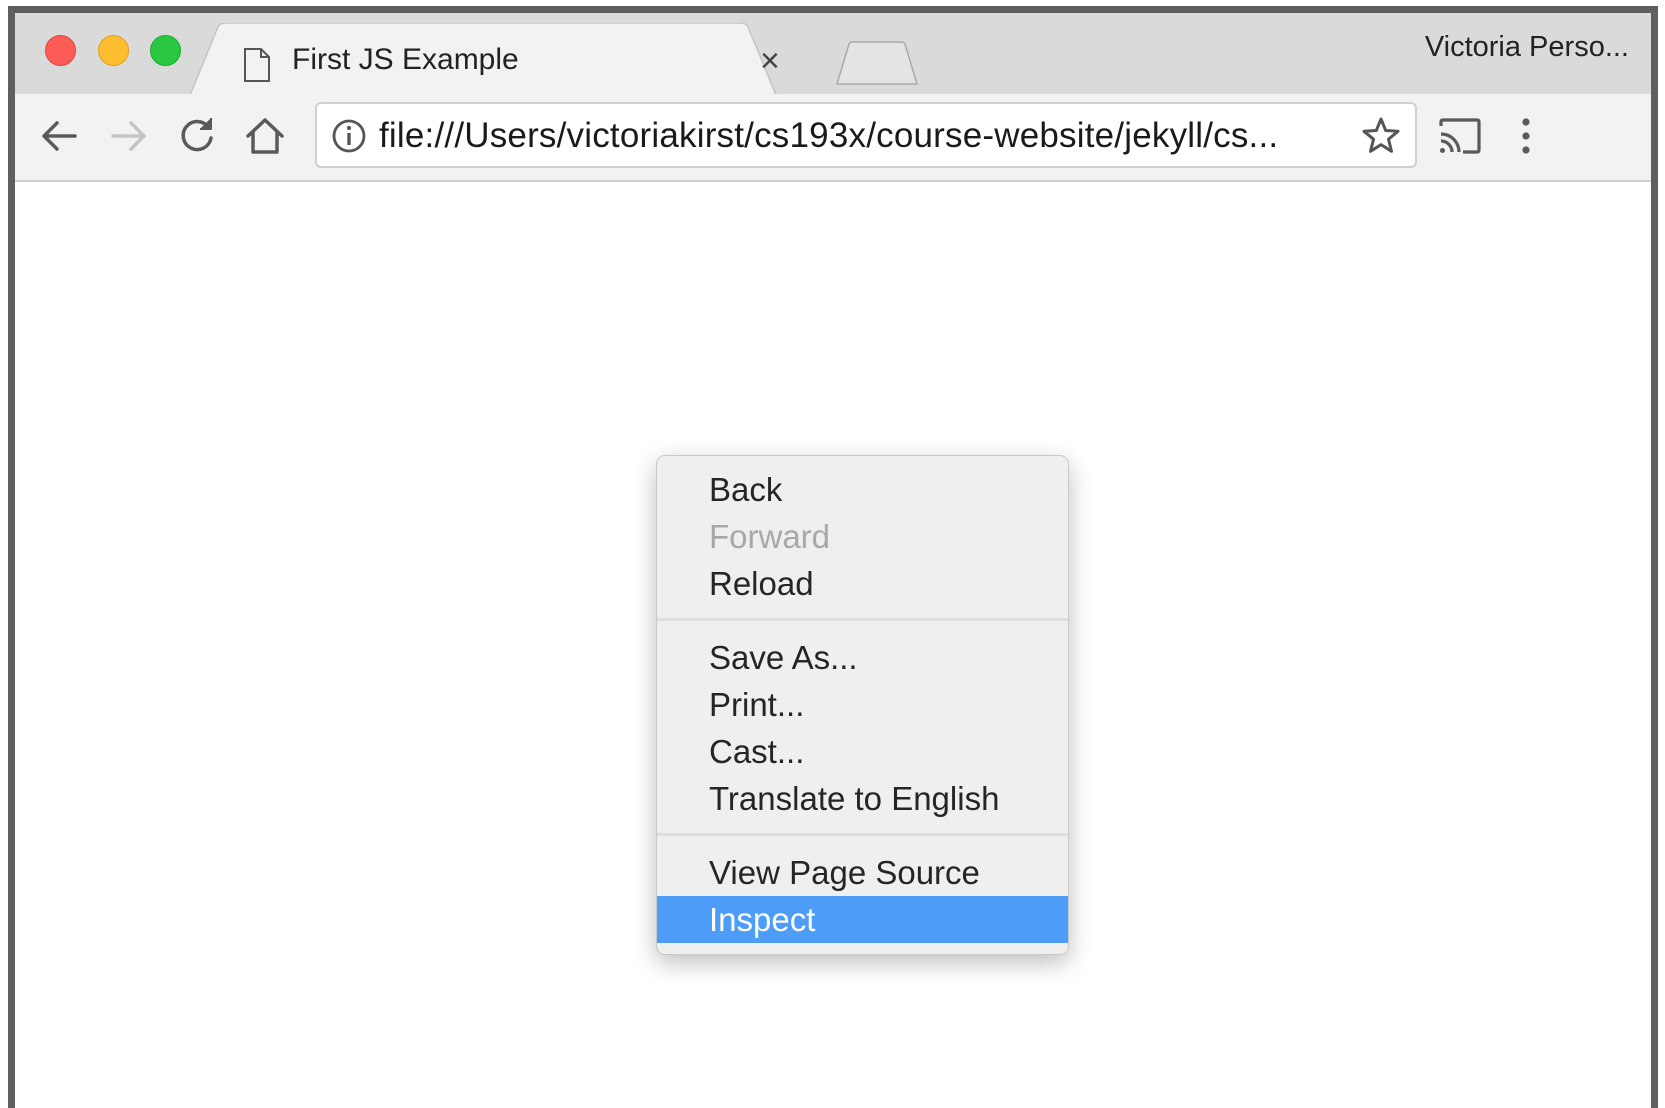  Describe the element at coordinates (520, 59) in the screenshot. I see `tab-first-js-example: First JS Example ×` at that location.